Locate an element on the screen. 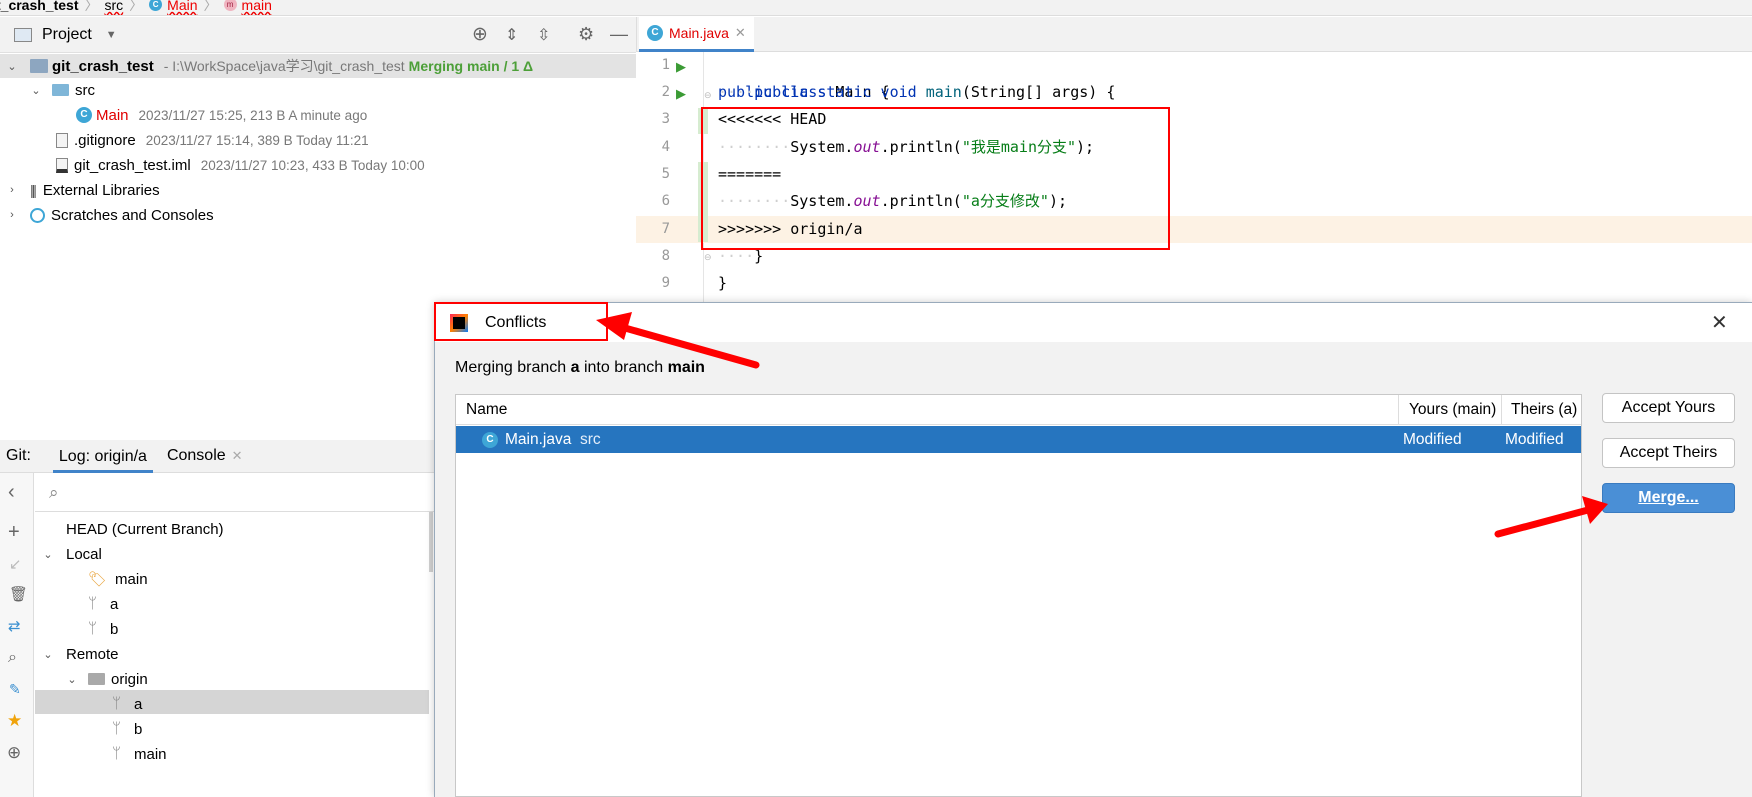  arrow-to-merge is located at coordinates (1543, 522).